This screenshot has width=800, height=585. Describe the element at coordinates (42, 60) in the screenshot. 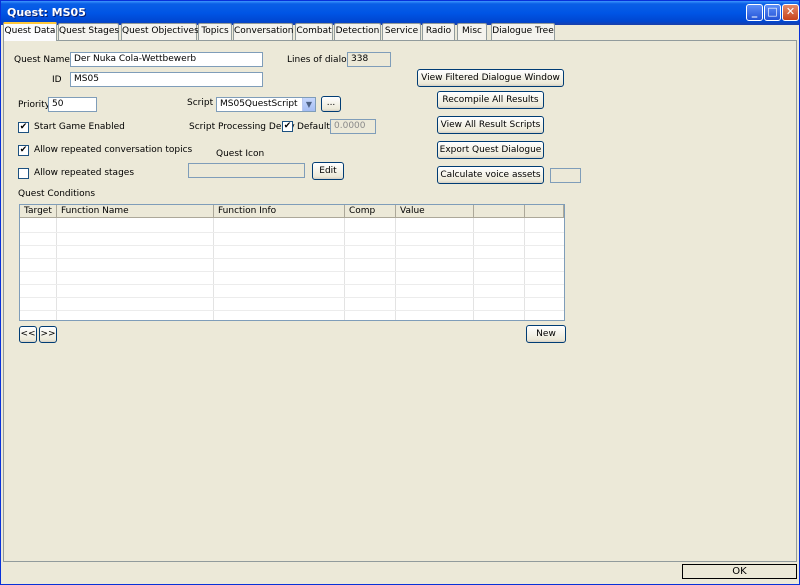

I see `quest-name-label: Quest Name` at that location.